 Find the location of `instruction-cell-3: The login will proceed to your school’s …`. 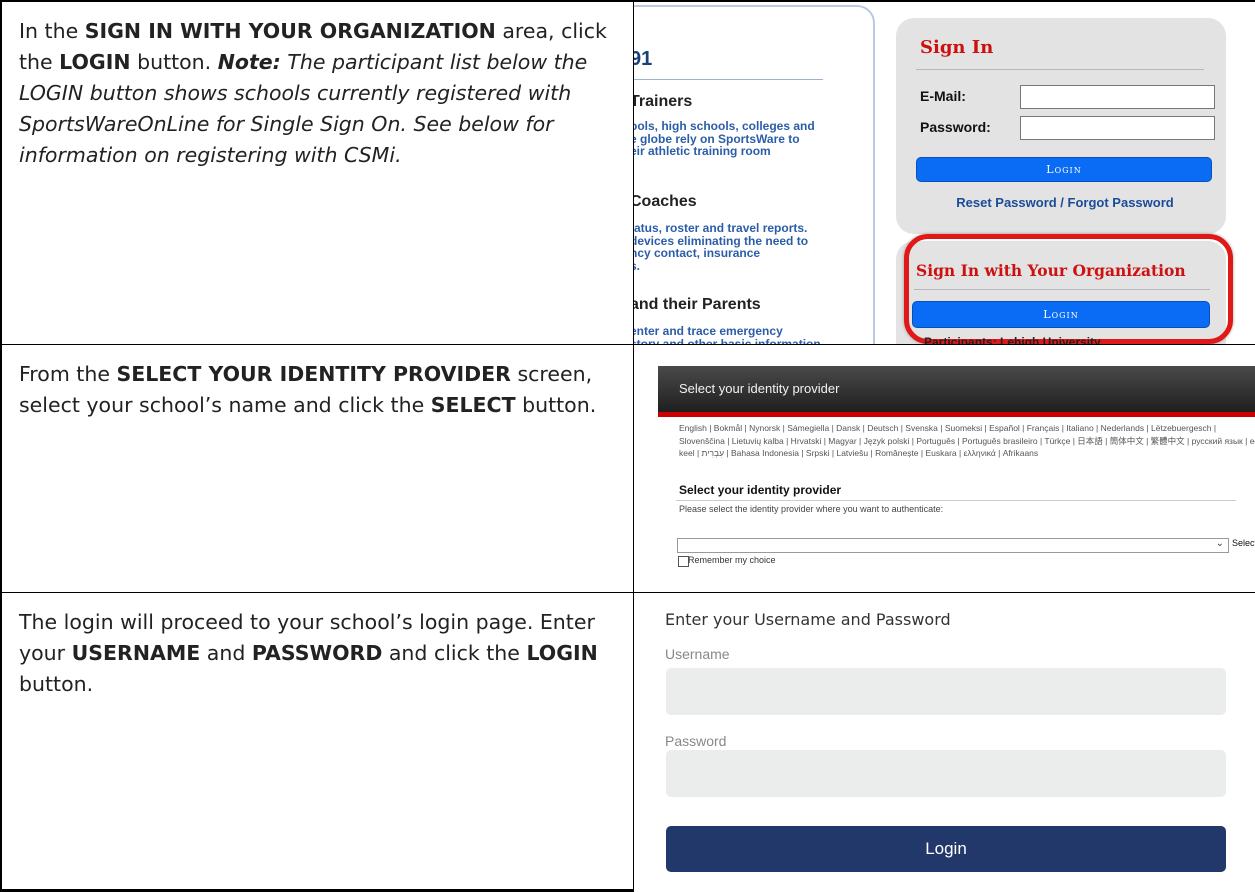

instruction-cell-3: The login will proceed to your school’s … is located at coordinates (308, 653).